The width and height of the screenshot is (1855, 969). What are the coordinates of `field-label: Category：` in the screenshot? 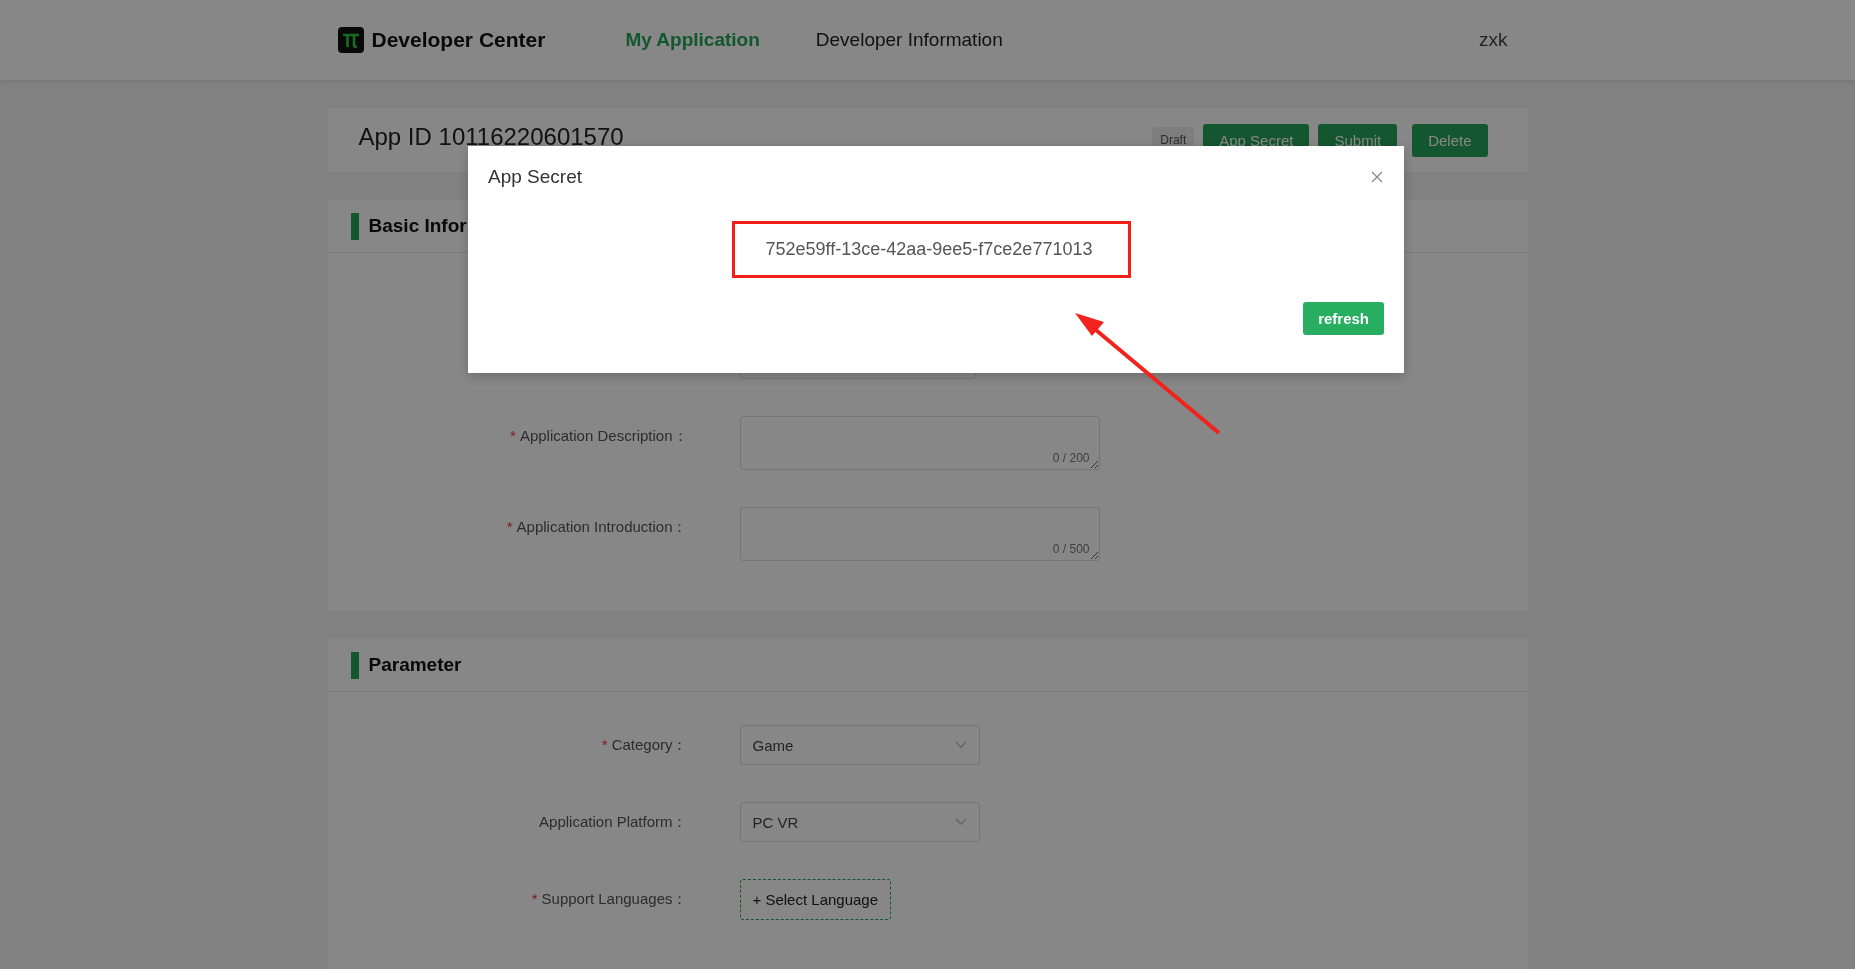 It's located at (649, 744).